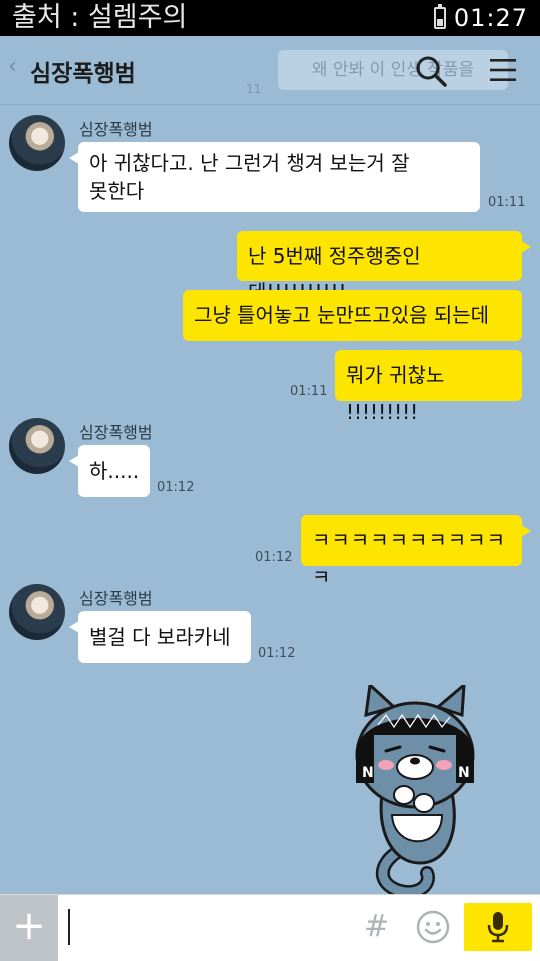 The width and height of the screenshot is (540, 961). What do you see at coordinates (395, 393) in the screenshot?
I see `message-text: 뭐가 귀찮노 !!!!!!!!!` at bounding box center [395, 393].